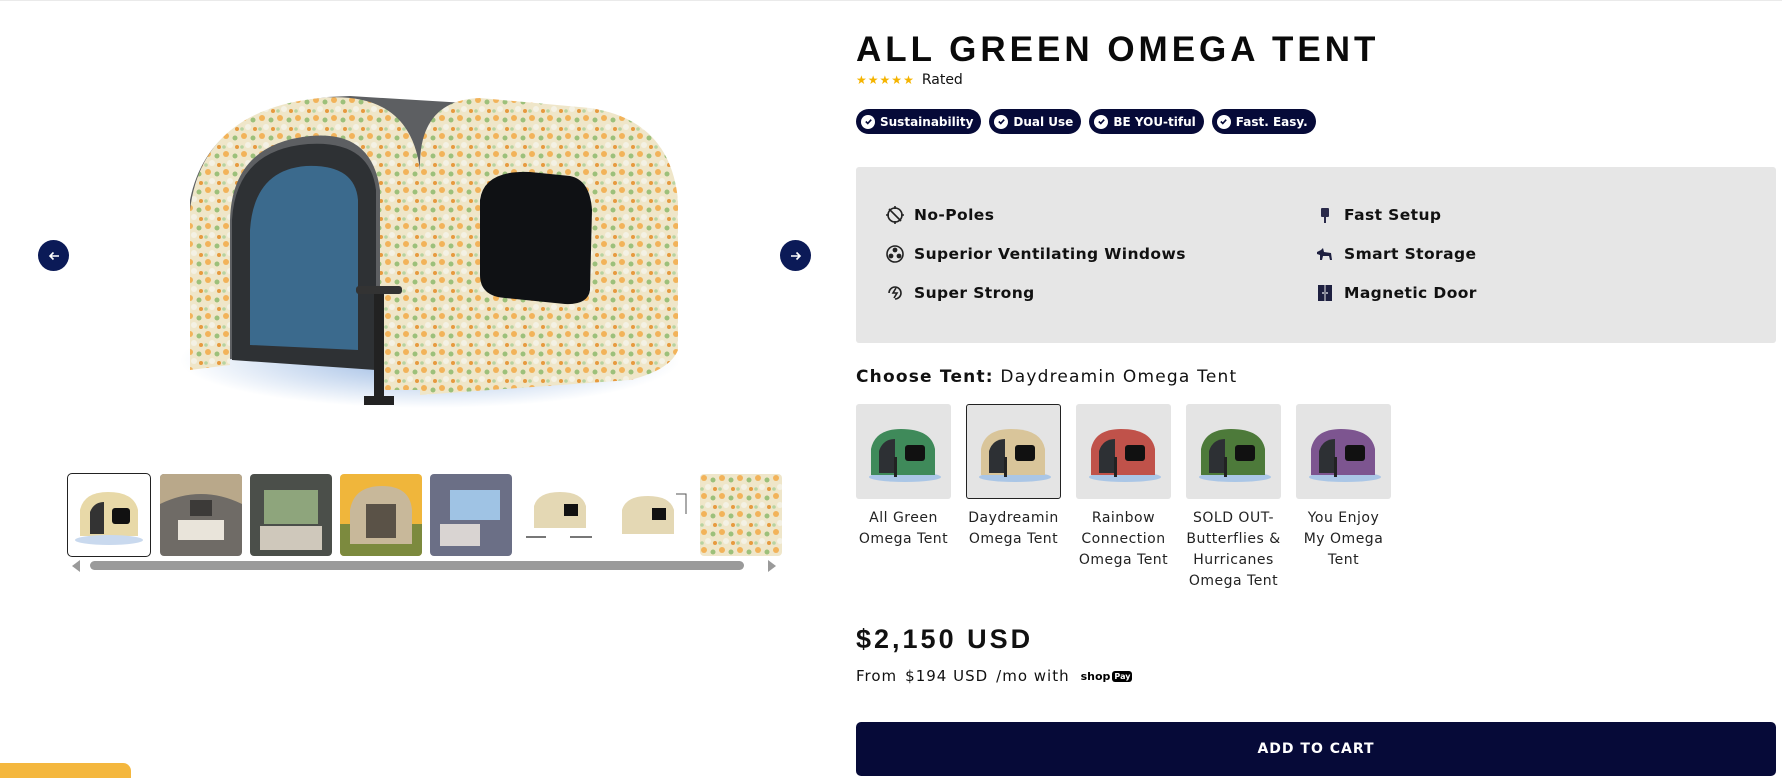 This screenshot has width=1782, height=778. What do you see at coordinates (1325, 254) in the screenshot?
I see `dog-icon` at bounding box center [1325, 254].